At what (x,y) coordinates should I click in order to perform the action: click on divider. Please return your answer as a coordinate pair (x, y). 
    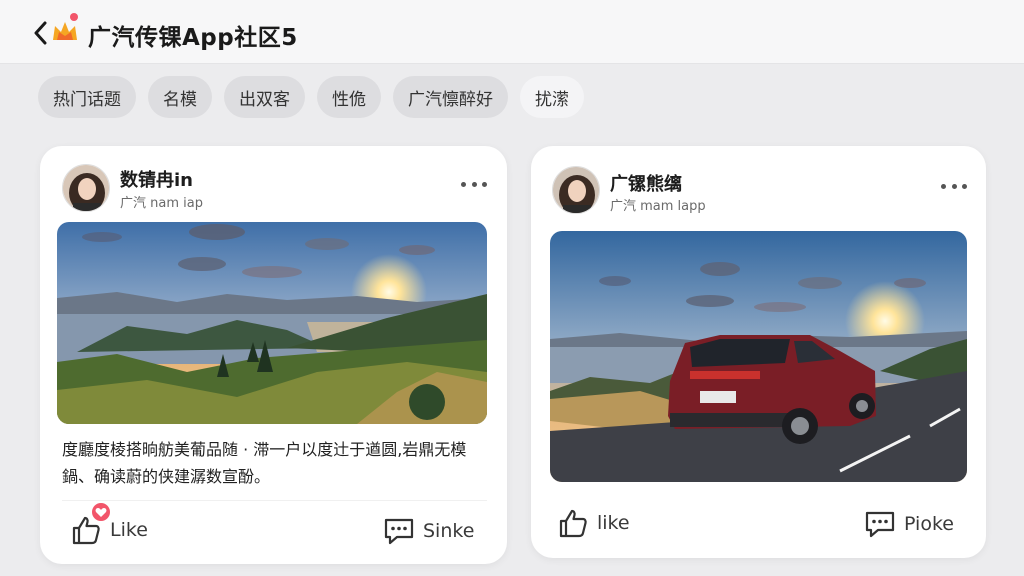
    Looking at the image, I should click on (274, 500).